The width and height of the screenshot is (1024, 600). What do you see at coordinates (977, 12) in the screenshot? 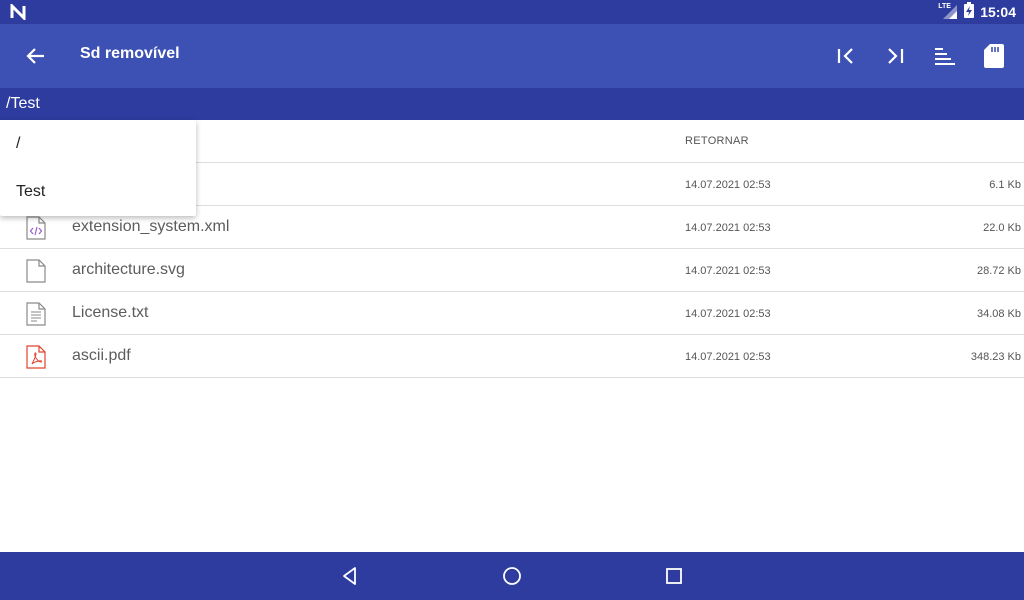
I see `status-icons: LTE 15:04` at bounding box center [977, 12].